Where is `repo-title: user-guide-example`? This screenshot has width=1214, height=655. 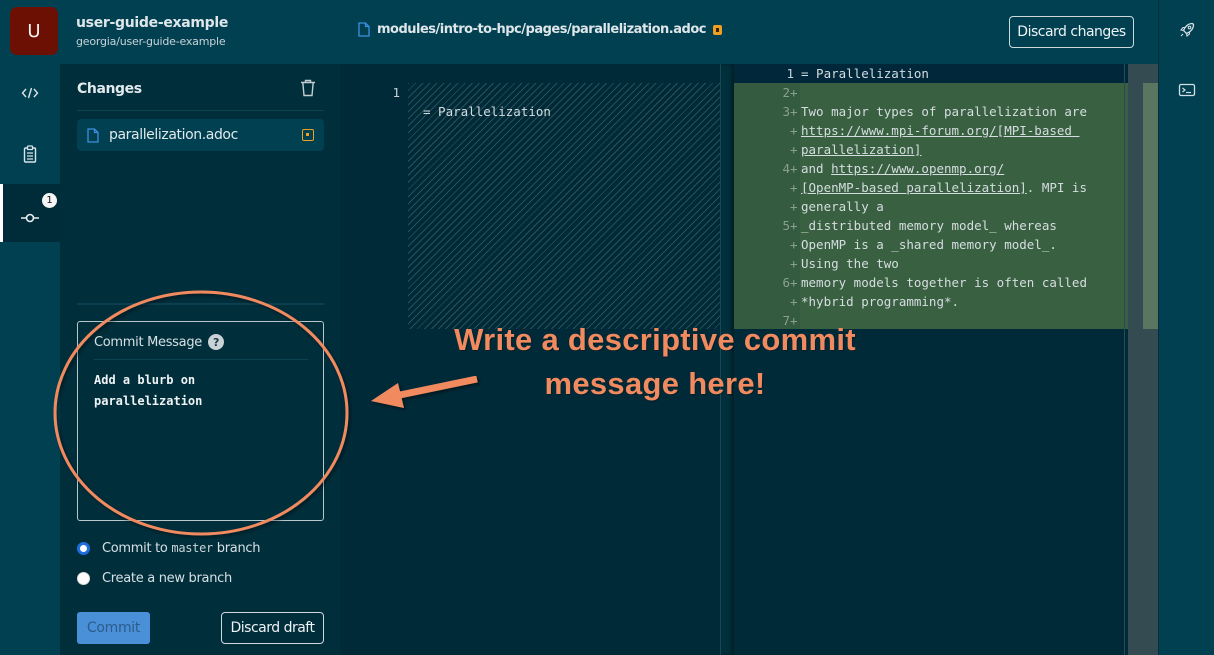 repo-title: user-guide-example is located at coordinates (152, 23).